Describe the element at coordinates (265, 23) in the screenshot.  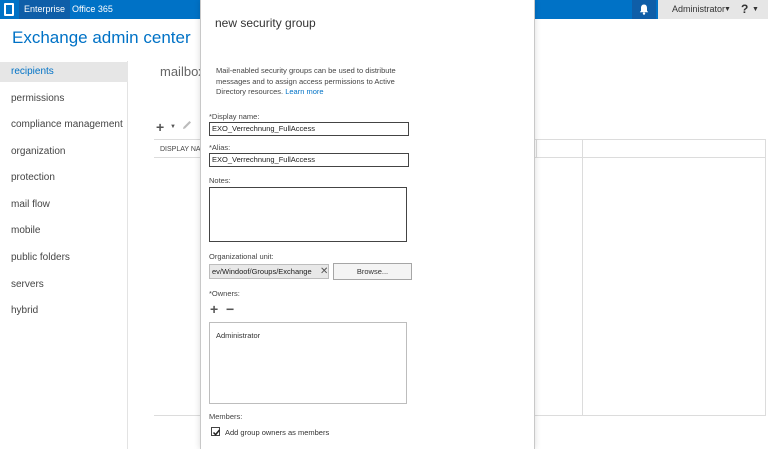
I see `dialog-title: new security group` at that location.